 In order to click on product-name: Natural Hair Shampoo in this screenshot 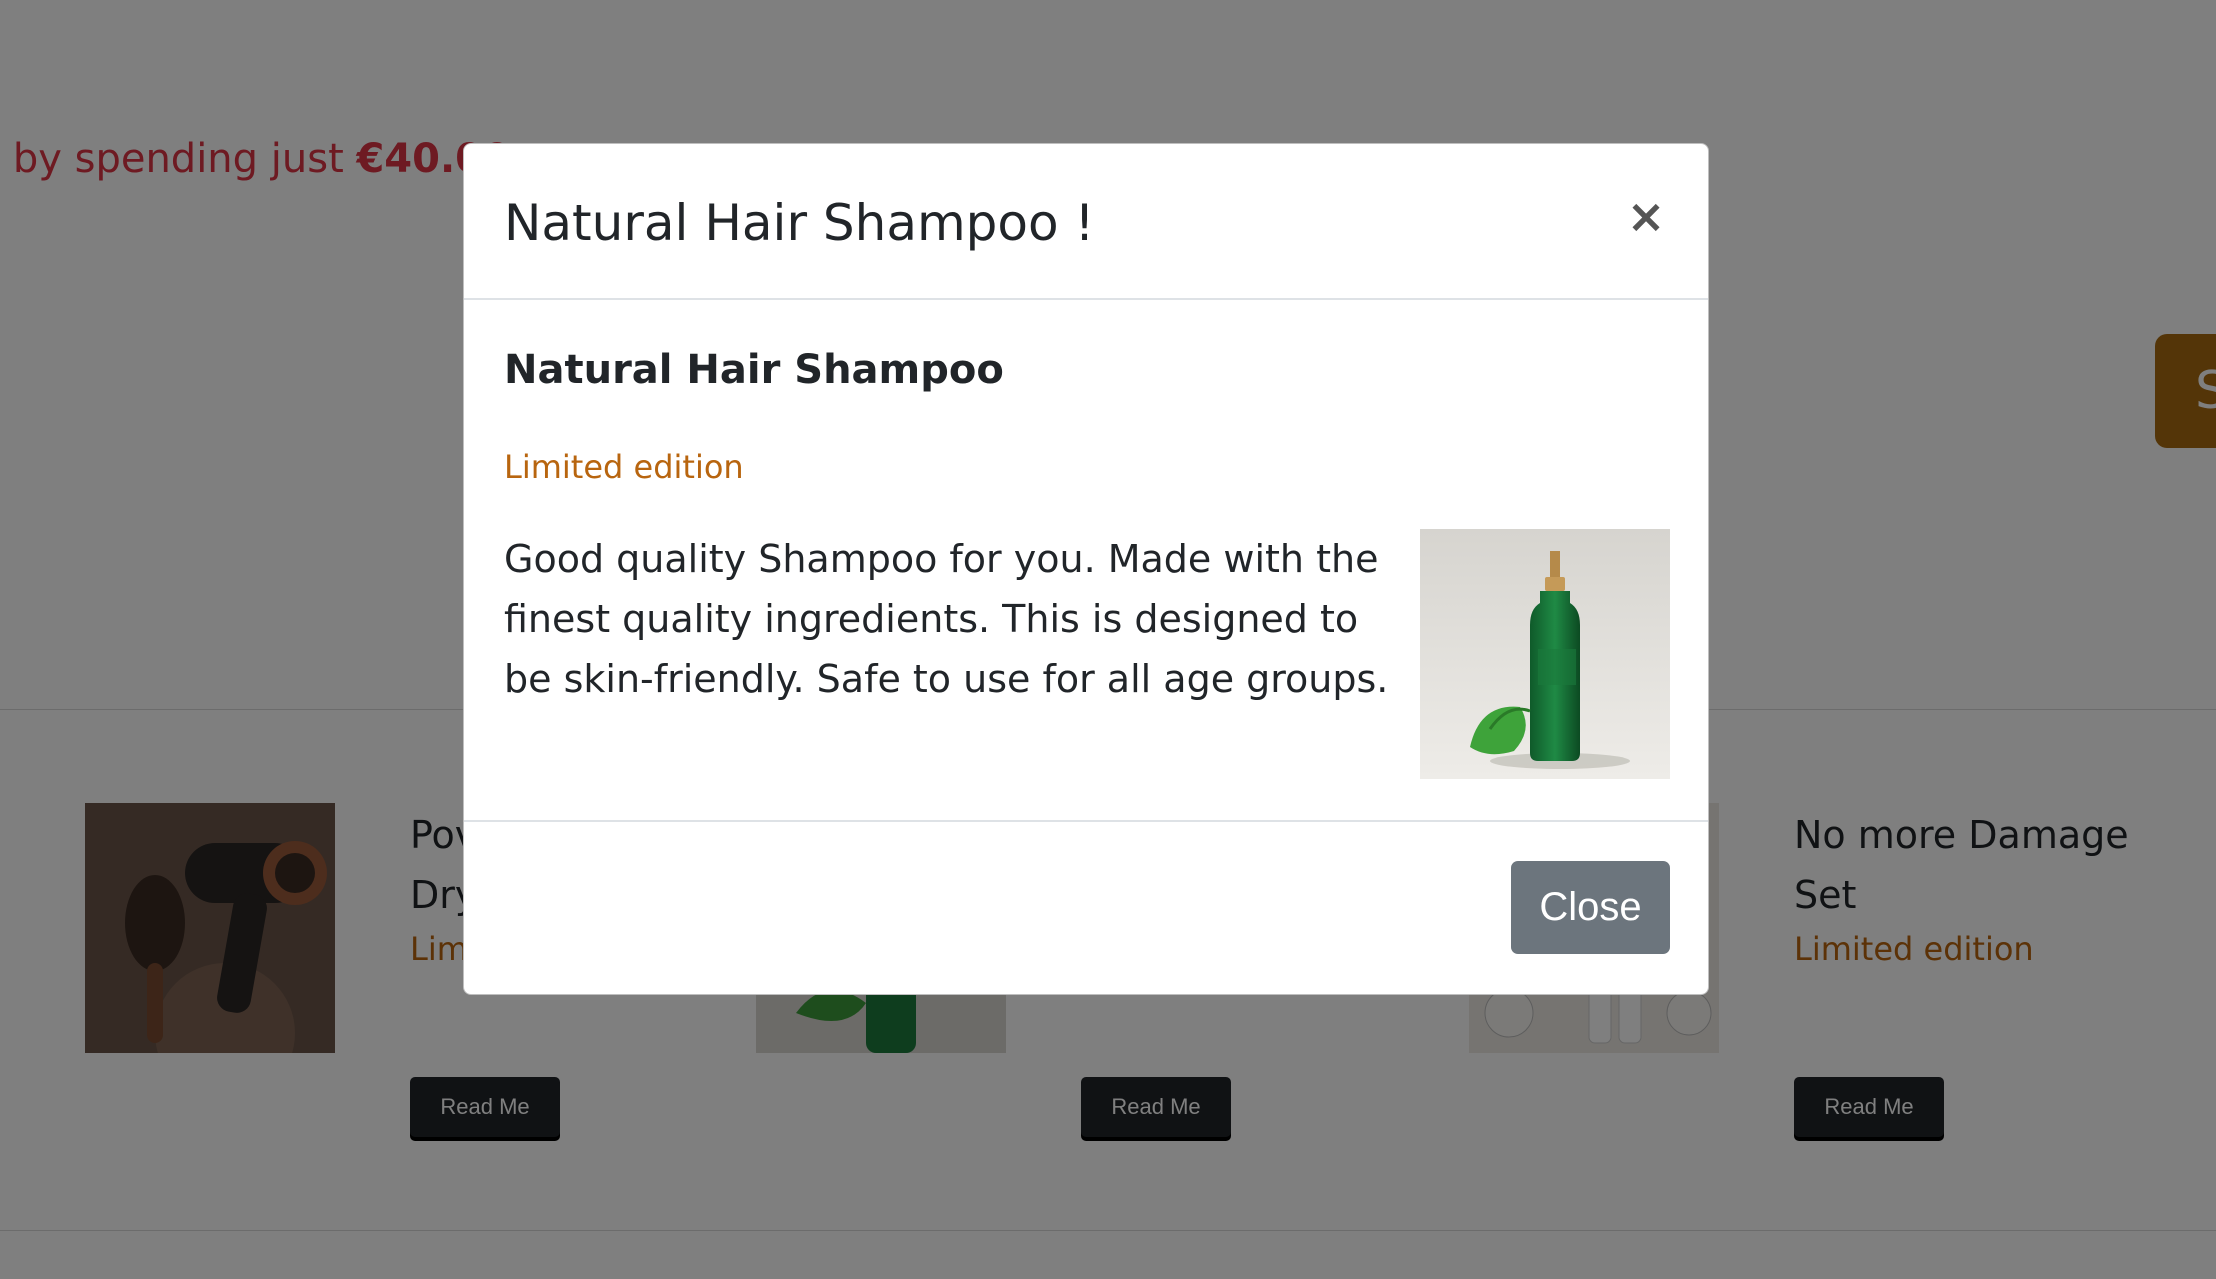, I will do `click(754, 370)`.